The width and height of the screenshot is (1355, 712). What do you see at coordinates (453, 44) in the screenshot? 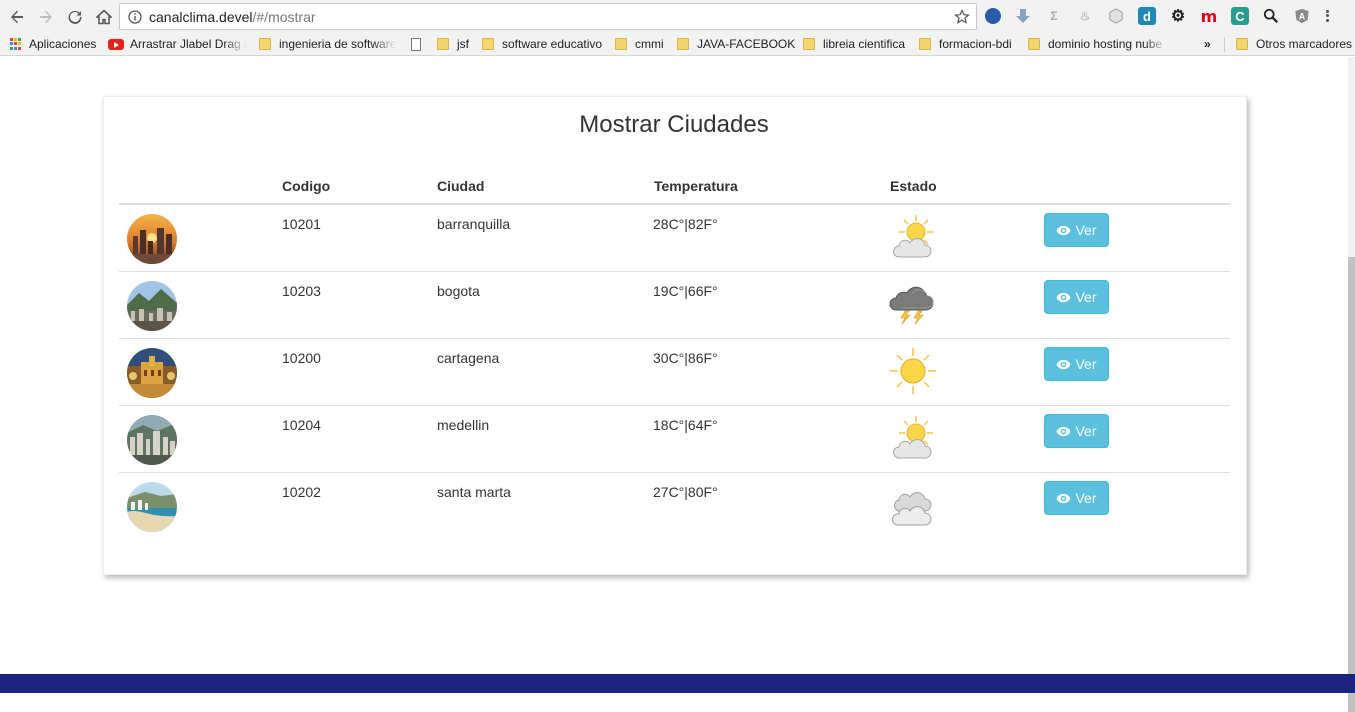
I see `bookmark-jsf: jsf` at bounding box center [453, 44].